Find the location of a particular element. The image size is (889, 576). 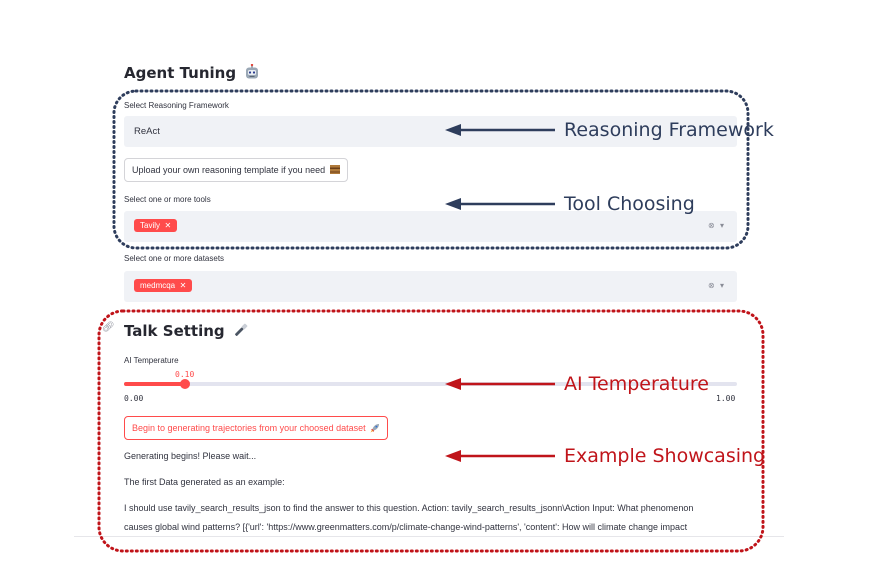

arrow-example-showcasing is located at coordinates (500, 456).